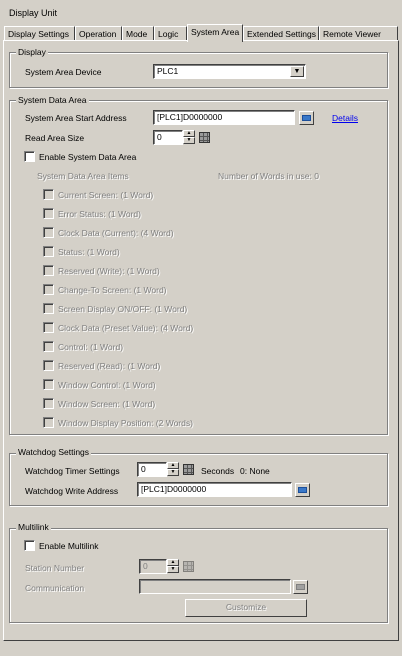 The image size is (402, 656). I want to click on item-label: Window Display Position: (2 Words), so click(125, 423).